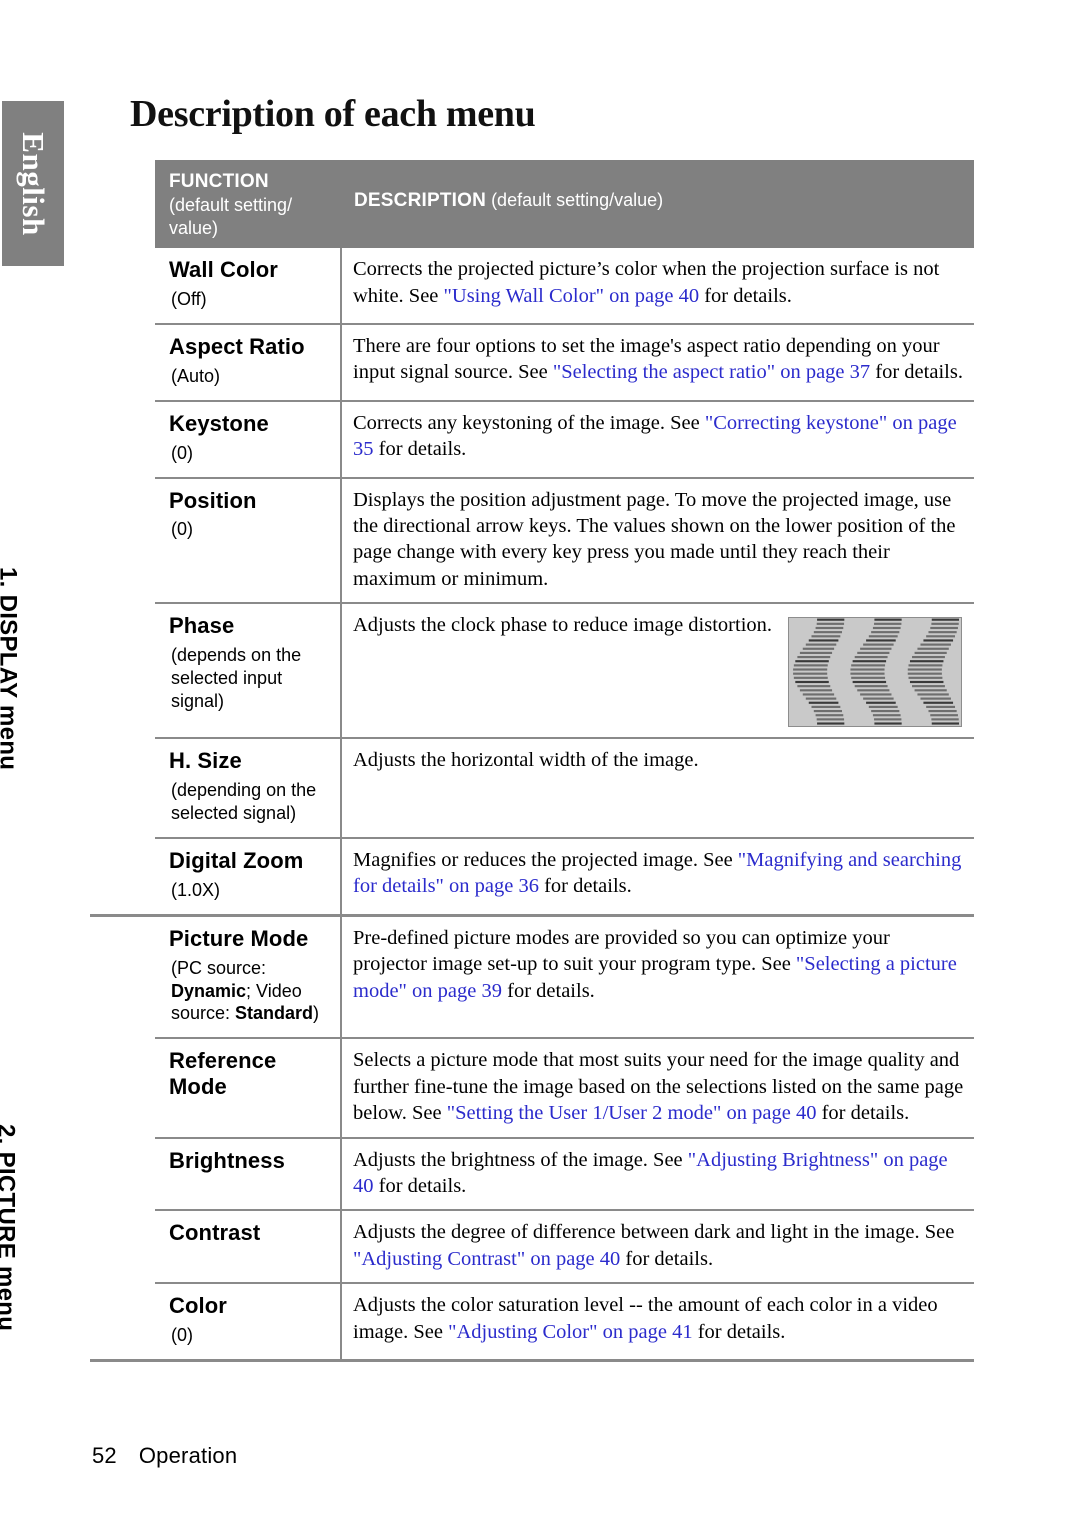  I want to click on table-header-description: DESCRIPTION (default setting/value), so click(658, 204).